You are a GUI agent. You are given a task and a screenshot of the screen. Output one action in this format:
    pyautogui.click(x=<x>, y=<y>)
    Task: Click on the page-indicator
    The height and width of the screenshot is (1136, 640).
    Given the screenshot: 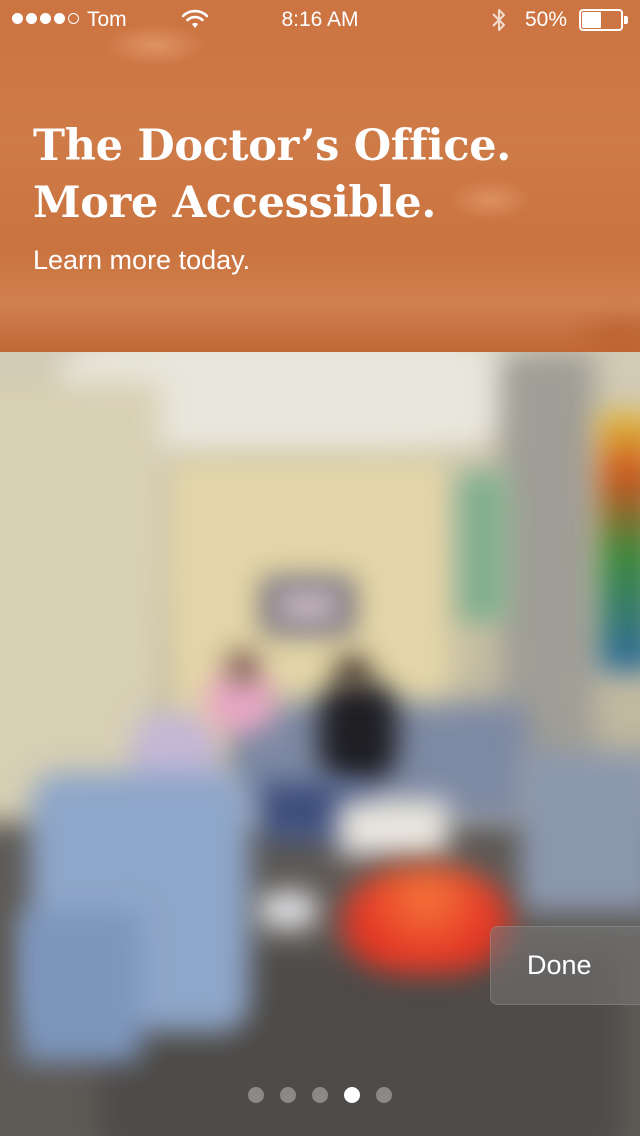 What is the action you would take?
    pyautogui.click(x=320, y=1095)
    